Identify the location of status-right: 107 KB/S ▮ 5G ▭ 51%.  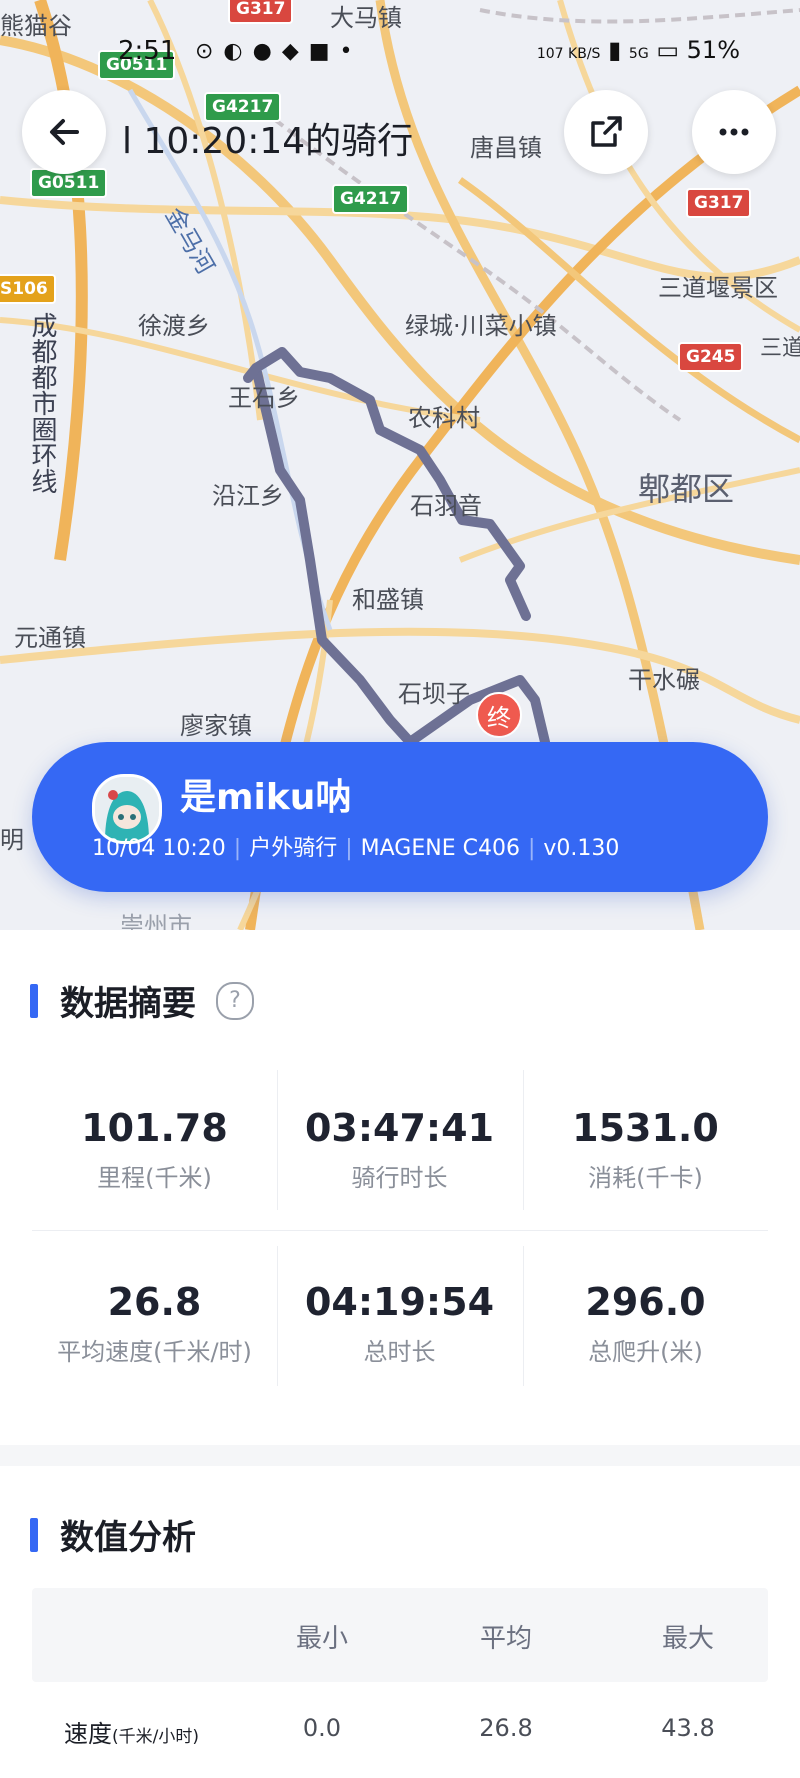
(638, 50).